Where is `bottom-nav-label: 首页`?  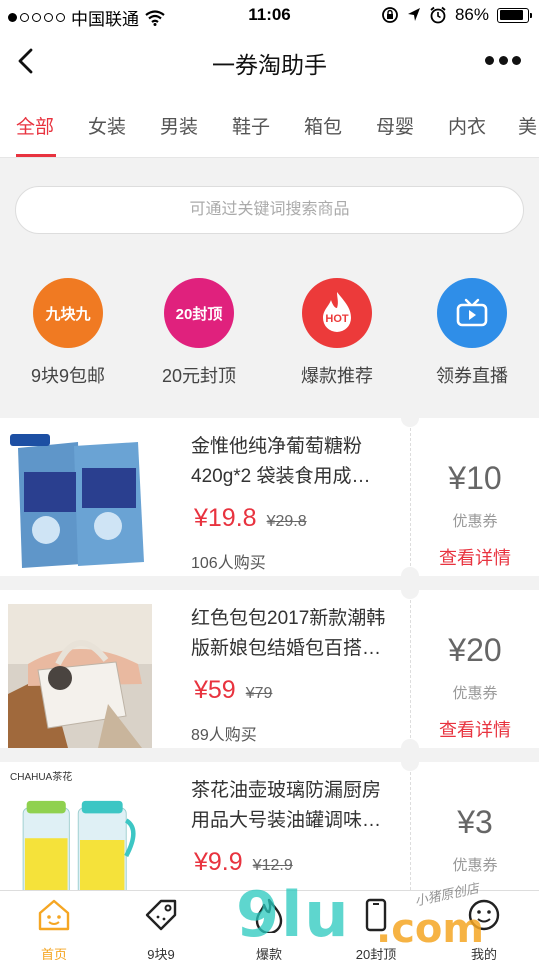 bottom-nav-label: 首页 is located at coordinates (53, 953).